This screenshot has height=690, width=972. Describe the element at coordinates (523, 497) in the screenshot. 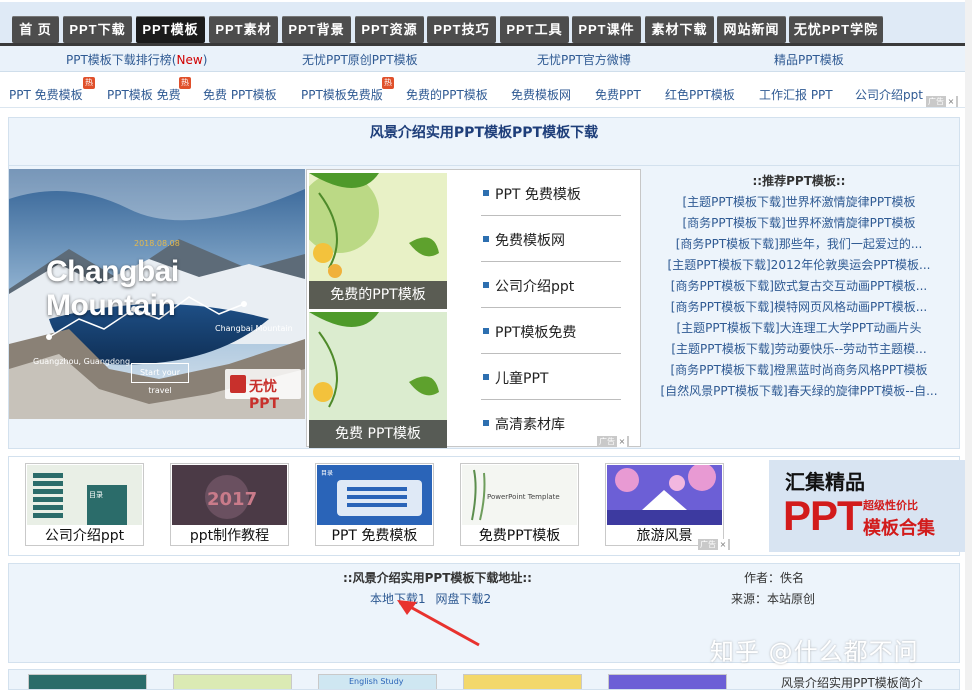

I see `thumb-text: PowerPoint Template` at that location.